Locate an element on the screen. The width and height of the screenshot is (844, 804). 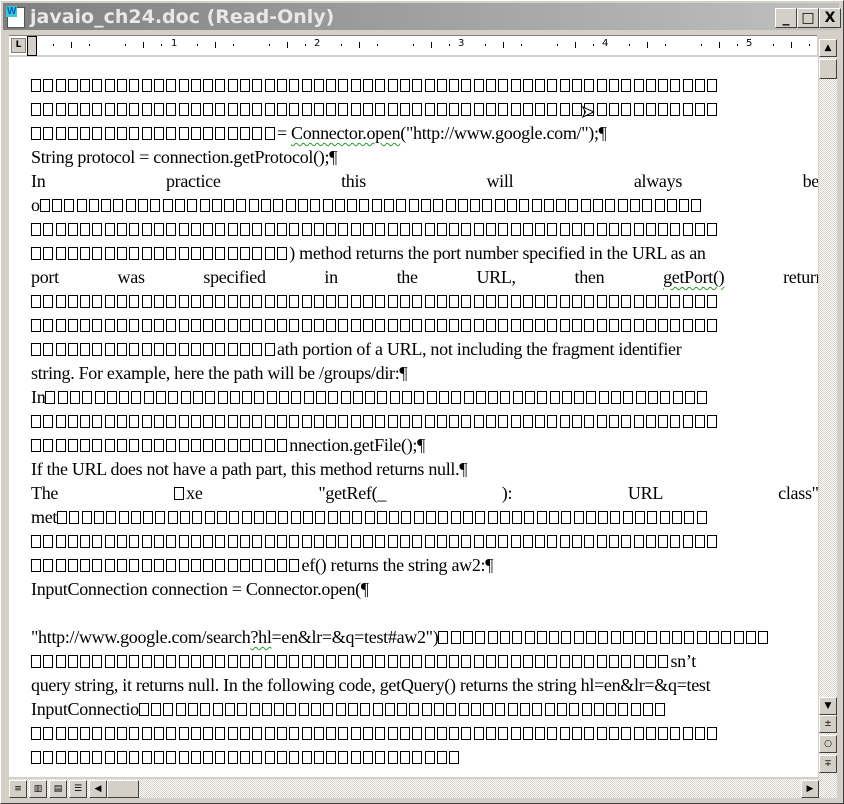
scroll-thumb is located at coordinates (828, 69).